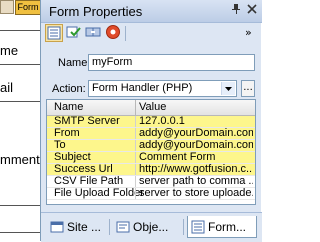 This screenshot has height=242, width=320. I want to click on property-name: Success Url, so click(83, 169).